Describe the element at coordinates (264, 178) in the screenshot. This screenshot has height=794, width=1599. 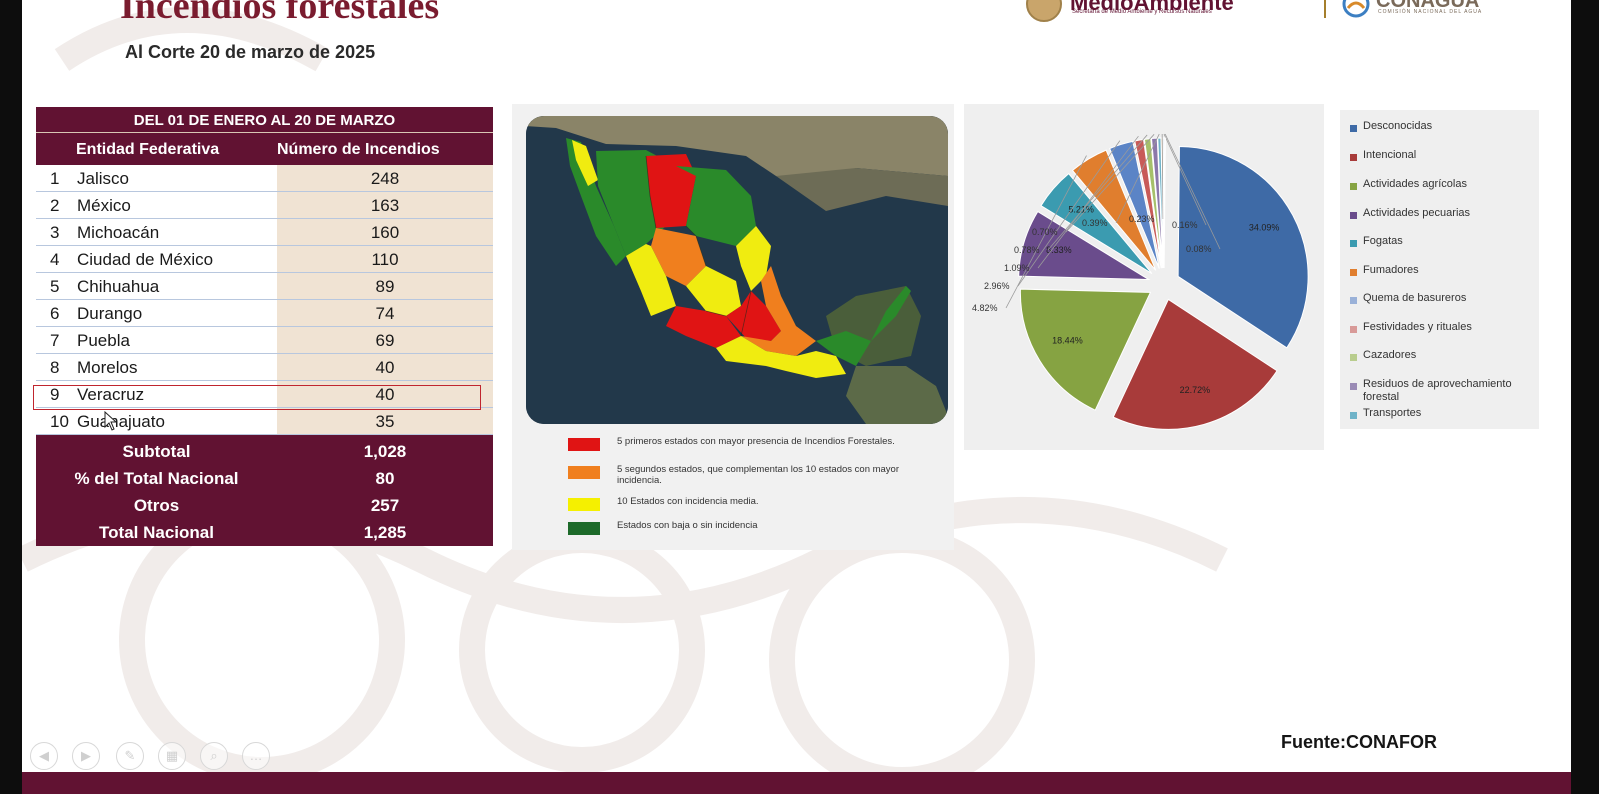
I see `table-row: 1 Jalisco 248` at that location.